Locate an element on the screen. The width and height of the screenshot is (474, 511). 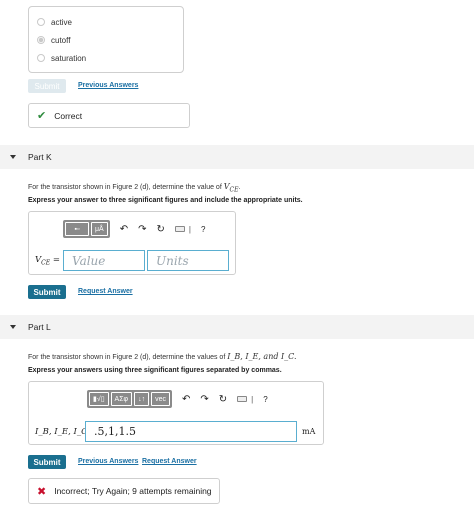
question-var: VCE is located at coordinates (231, 188).